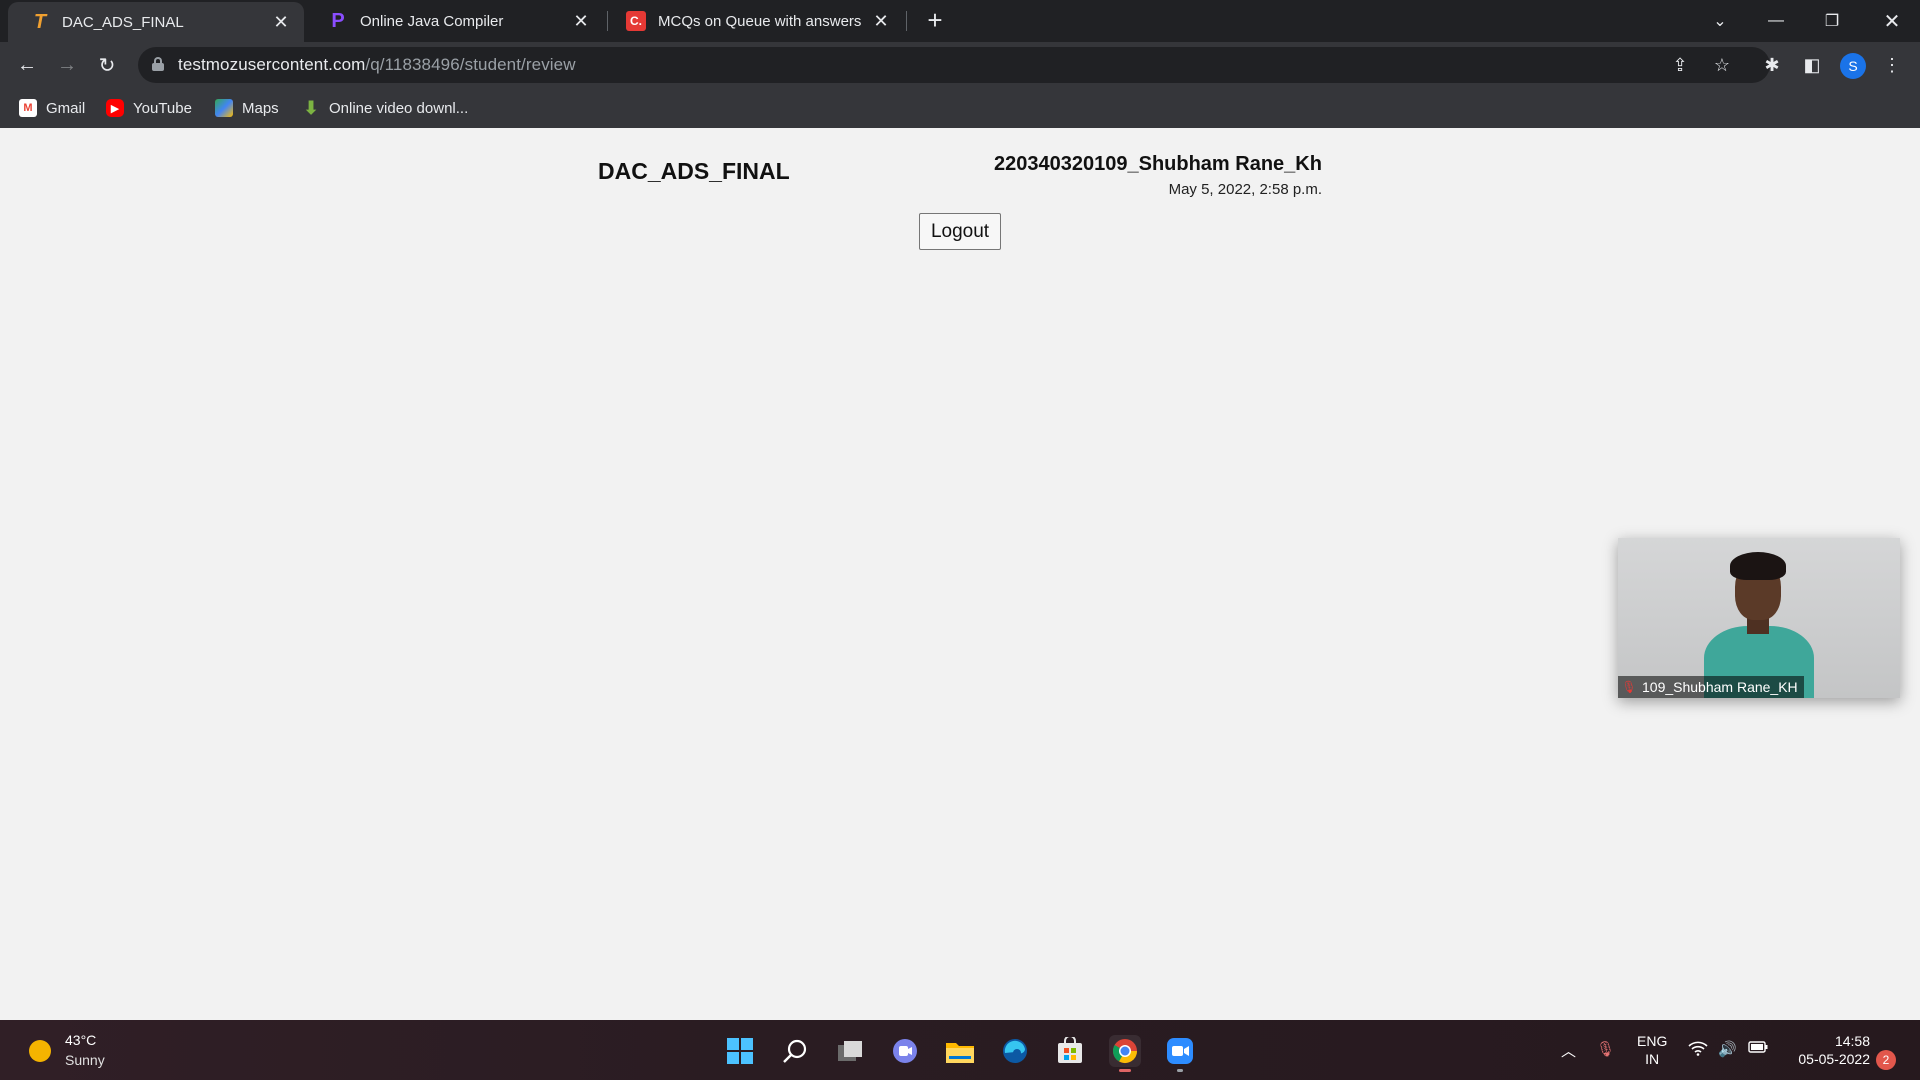 This screenshot has width=1920, height=1080. Describe the element at coordinates (80, 1040) in the screenshot. I see `weather-temperature: 43°C` at that location.